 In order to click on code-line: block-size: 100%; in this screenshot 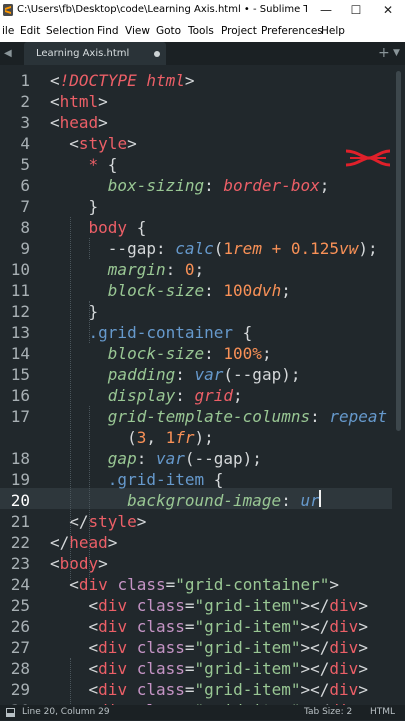, I will do `click(161, 353)`.